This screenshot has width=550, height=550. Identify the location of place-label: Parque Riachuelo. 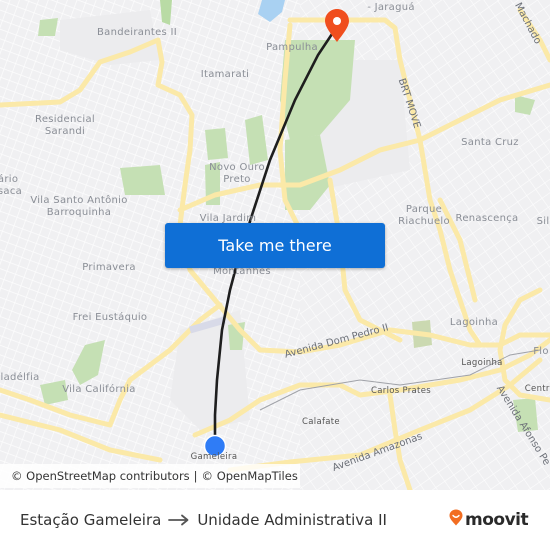
(424, 215).